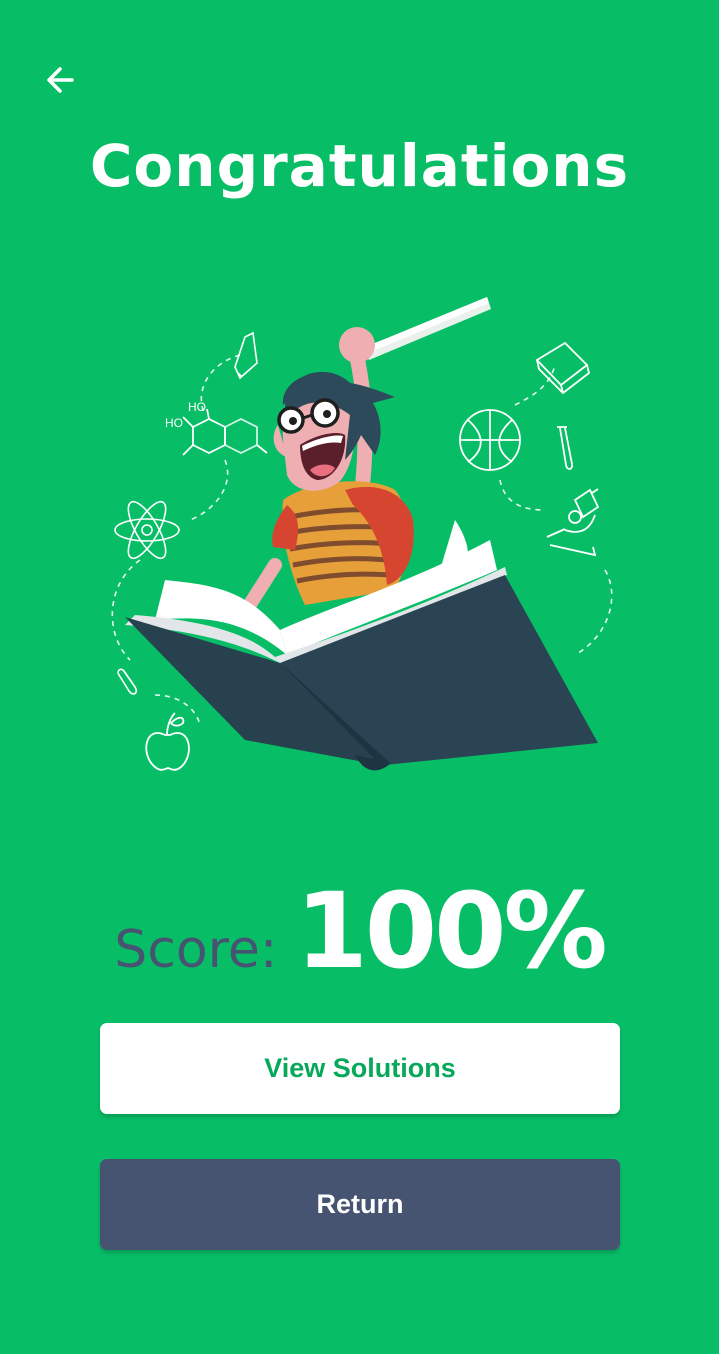 This screenshot has height=1354, width=719. I want to click on arrow-left-icon, so click(60, 80).